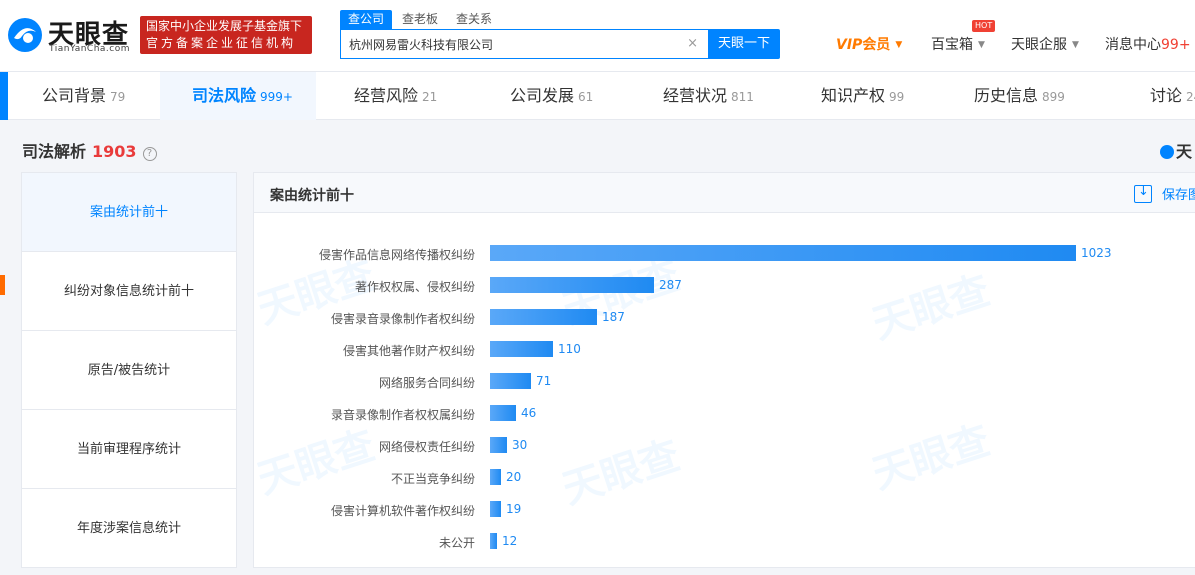  I want to click on message-label: 消息中心, so click(1133, 45).